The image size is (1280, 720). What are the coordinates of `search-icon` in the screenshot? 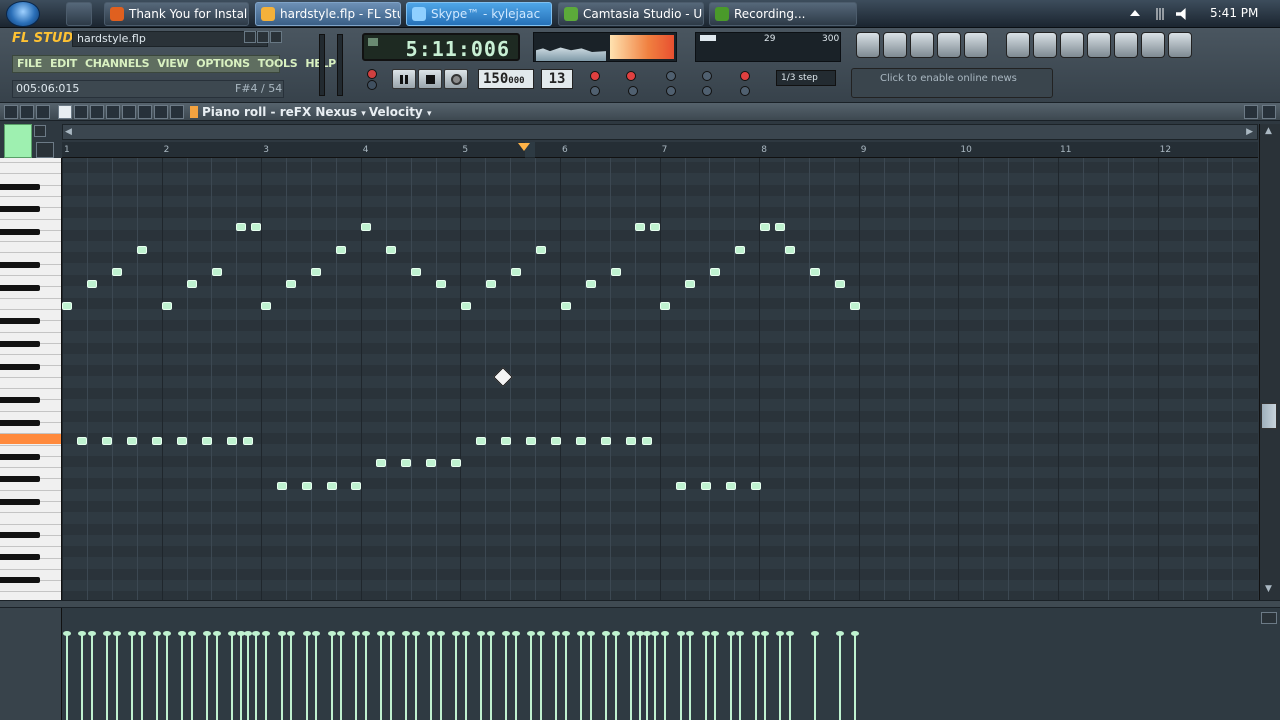 It's located at (1126, 45).